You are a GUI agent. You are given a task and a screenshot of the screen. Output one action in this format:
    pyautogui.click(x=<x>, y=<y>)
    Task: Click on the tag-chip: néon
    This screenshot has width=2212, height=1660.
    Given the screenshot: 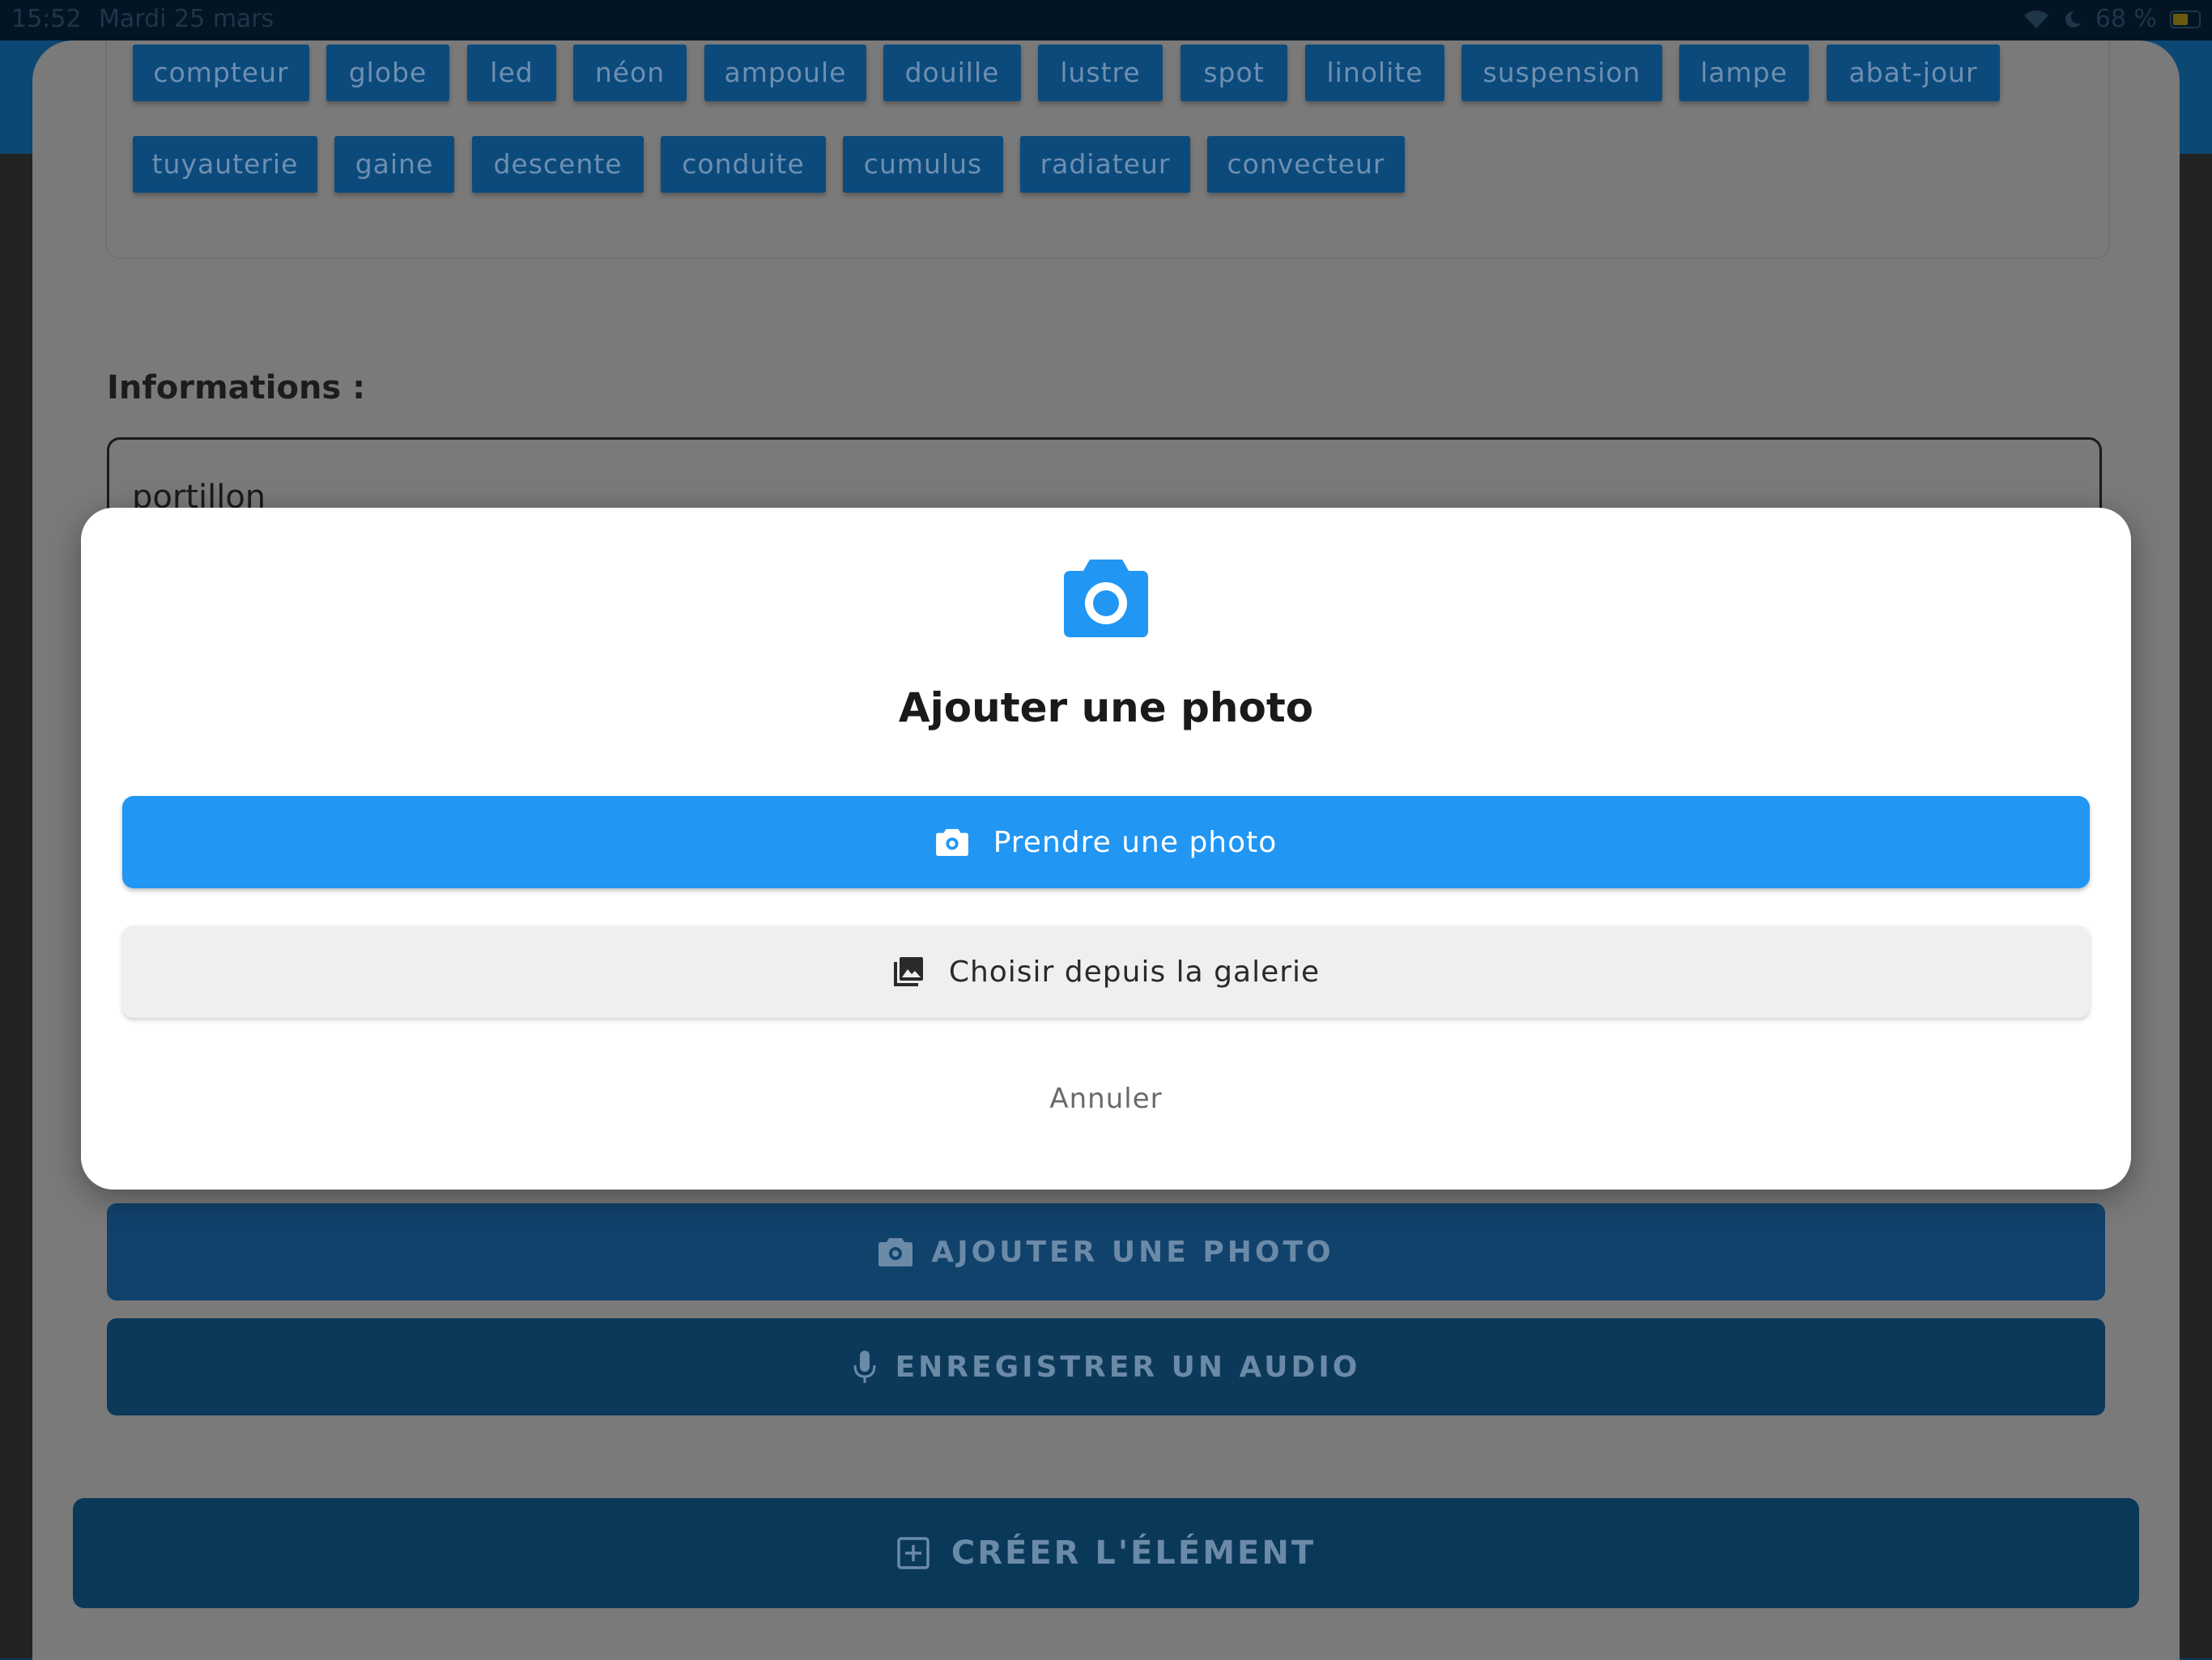 What is the action you would take?
    pyautogui.click(x=630, y=73)
    